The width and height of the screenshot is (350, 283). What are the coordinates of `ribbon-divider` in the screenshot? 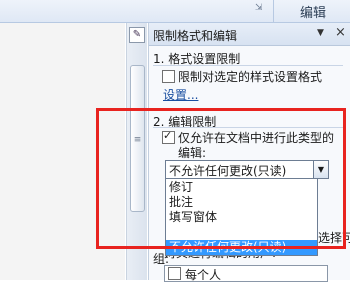 It's located at (273, 11).